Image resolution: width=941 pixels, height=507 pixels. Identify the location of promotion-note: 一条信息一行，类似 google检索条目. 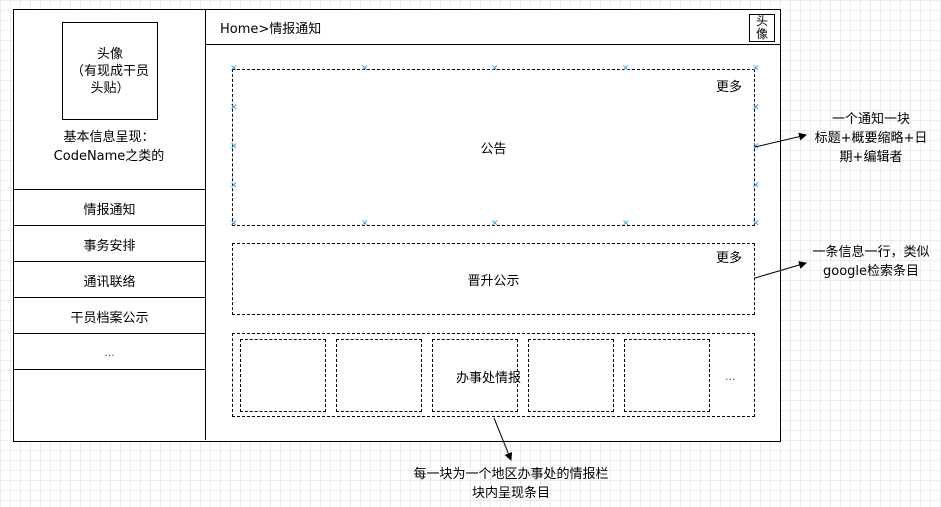
(871, 262).